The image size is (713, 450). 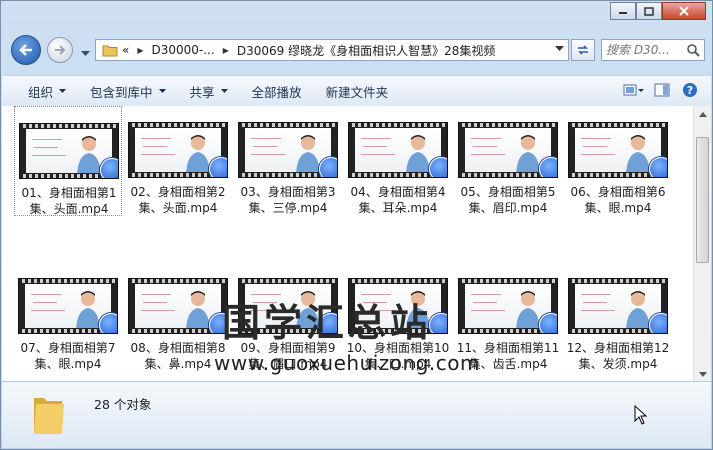 I want to click on caption-buttons, so click(x=658, y=11).